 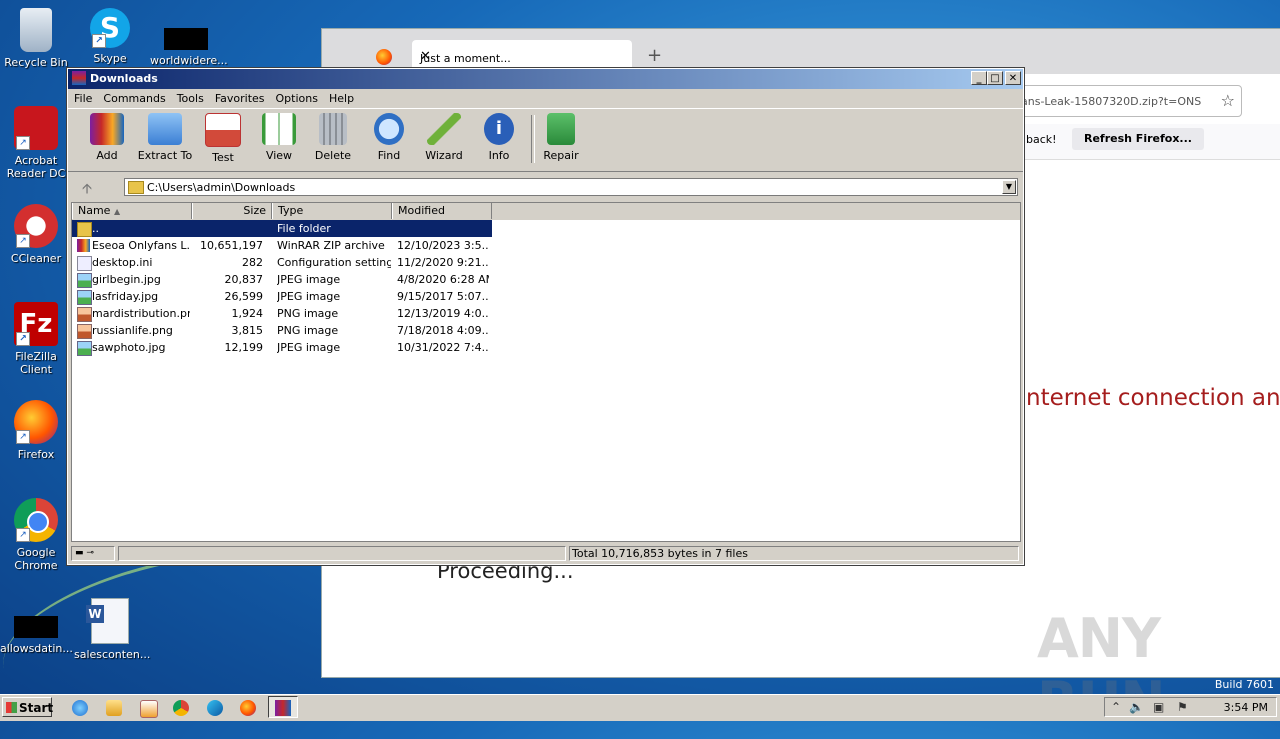 What do you see at coordinates (181, 708) in the screenshot?
I see `chrome-icon` at bounding box center [181, 708].